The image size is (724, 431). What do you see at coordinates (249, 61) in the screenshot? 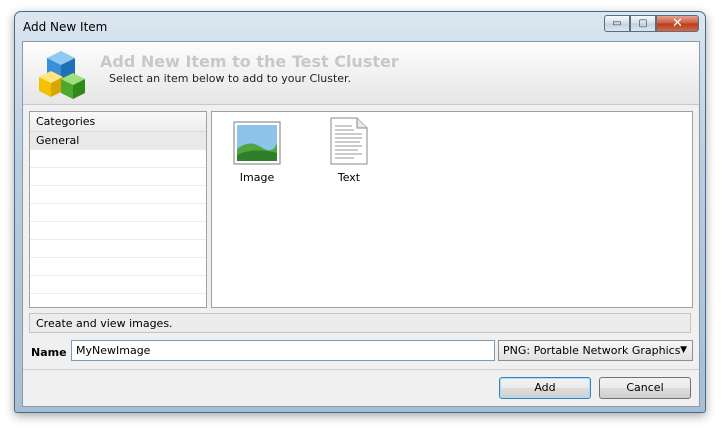
I see `banner-title: Add New Item to the Test Cluster` at bounding box center [249, 61].